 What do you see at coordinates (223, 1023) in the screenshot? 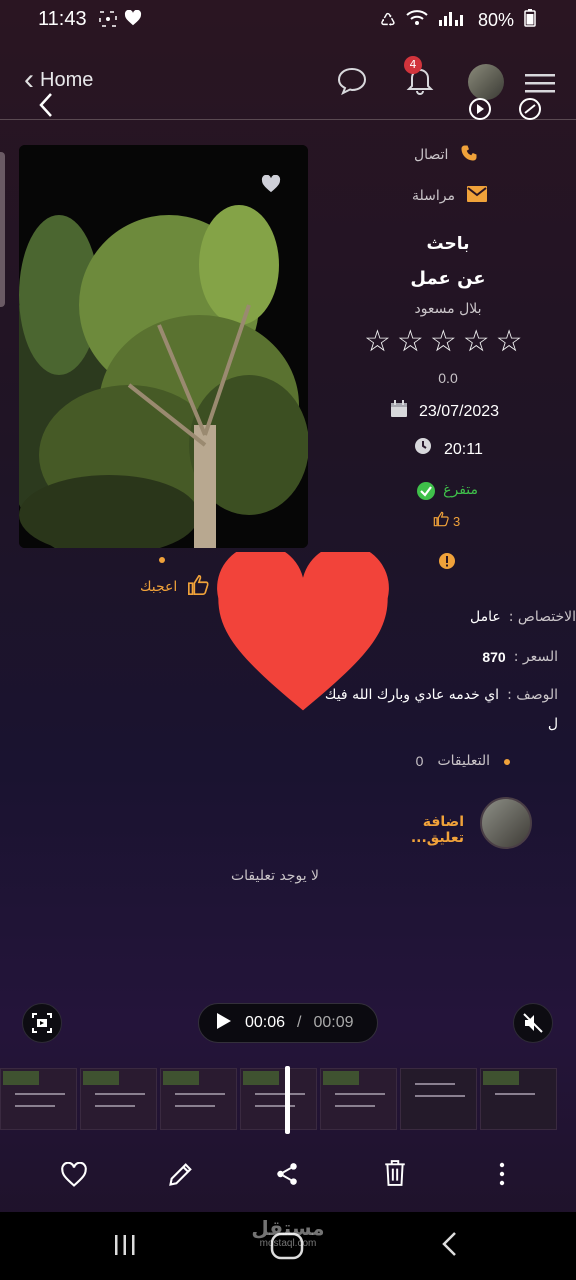
I see `play-icon` at bounding box center [223, 1023].